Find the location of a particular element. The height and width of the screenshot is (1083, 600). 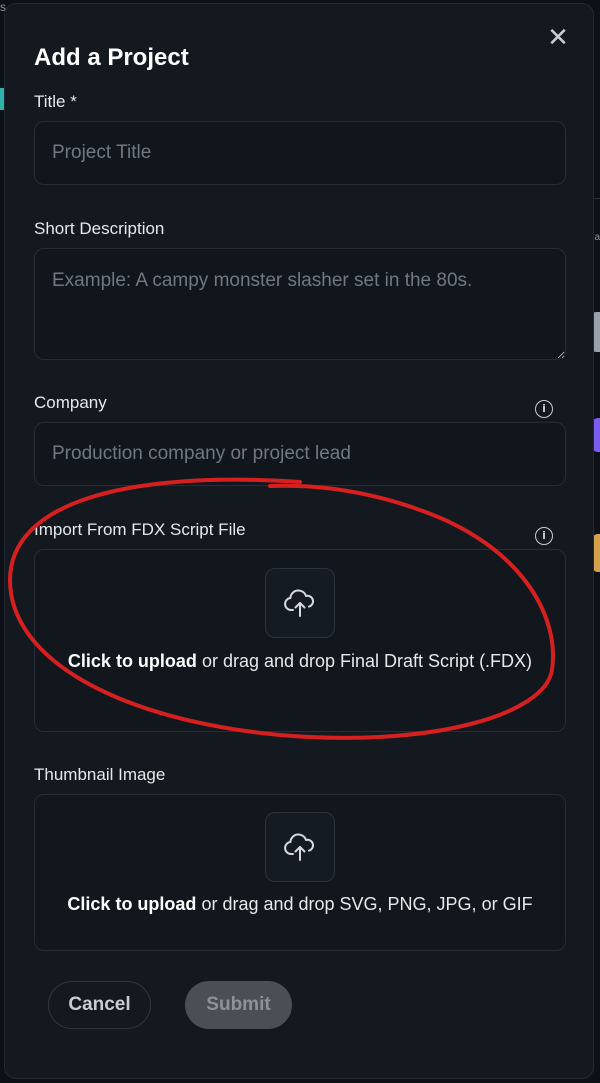

title-input is located at coordinates (300, 153).